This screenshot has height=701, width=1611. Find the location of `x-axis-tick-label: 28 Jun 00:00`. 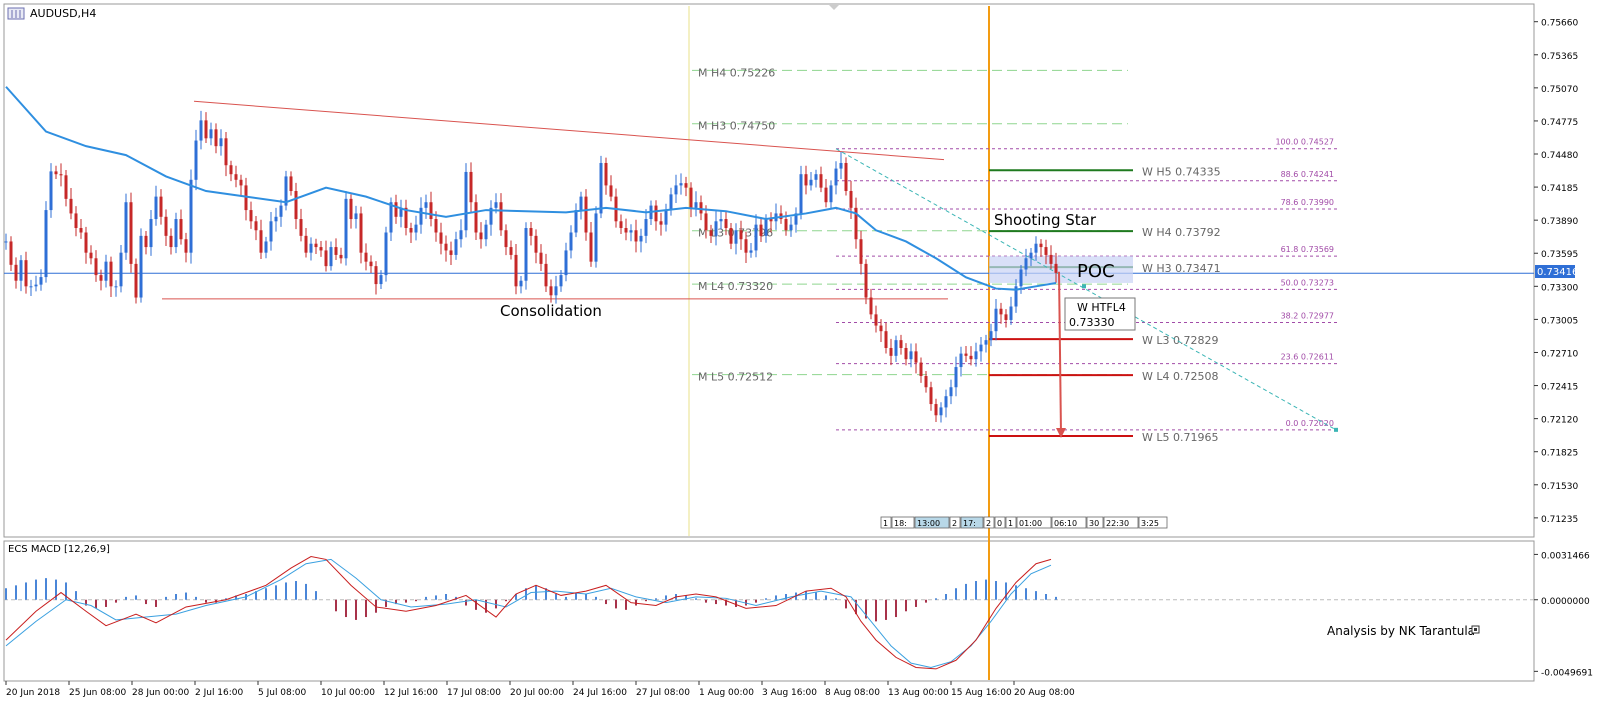

x-axis-tick-label: 28 Jun 00:00 is located at coordinates (160, 693).